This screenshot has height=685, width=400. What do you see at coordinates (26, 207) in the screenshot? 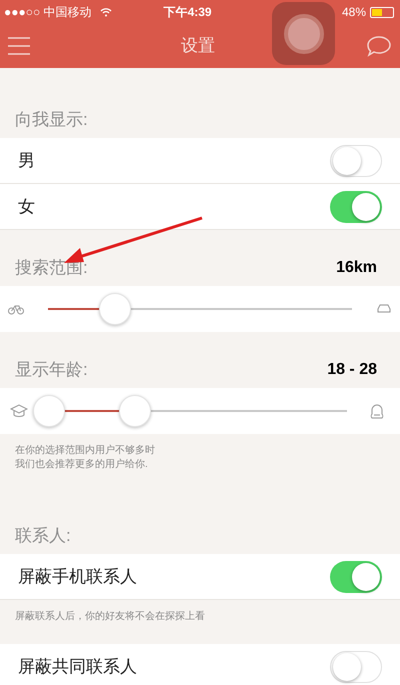
I see `row-label: 女` at bounding box center [26, 207].